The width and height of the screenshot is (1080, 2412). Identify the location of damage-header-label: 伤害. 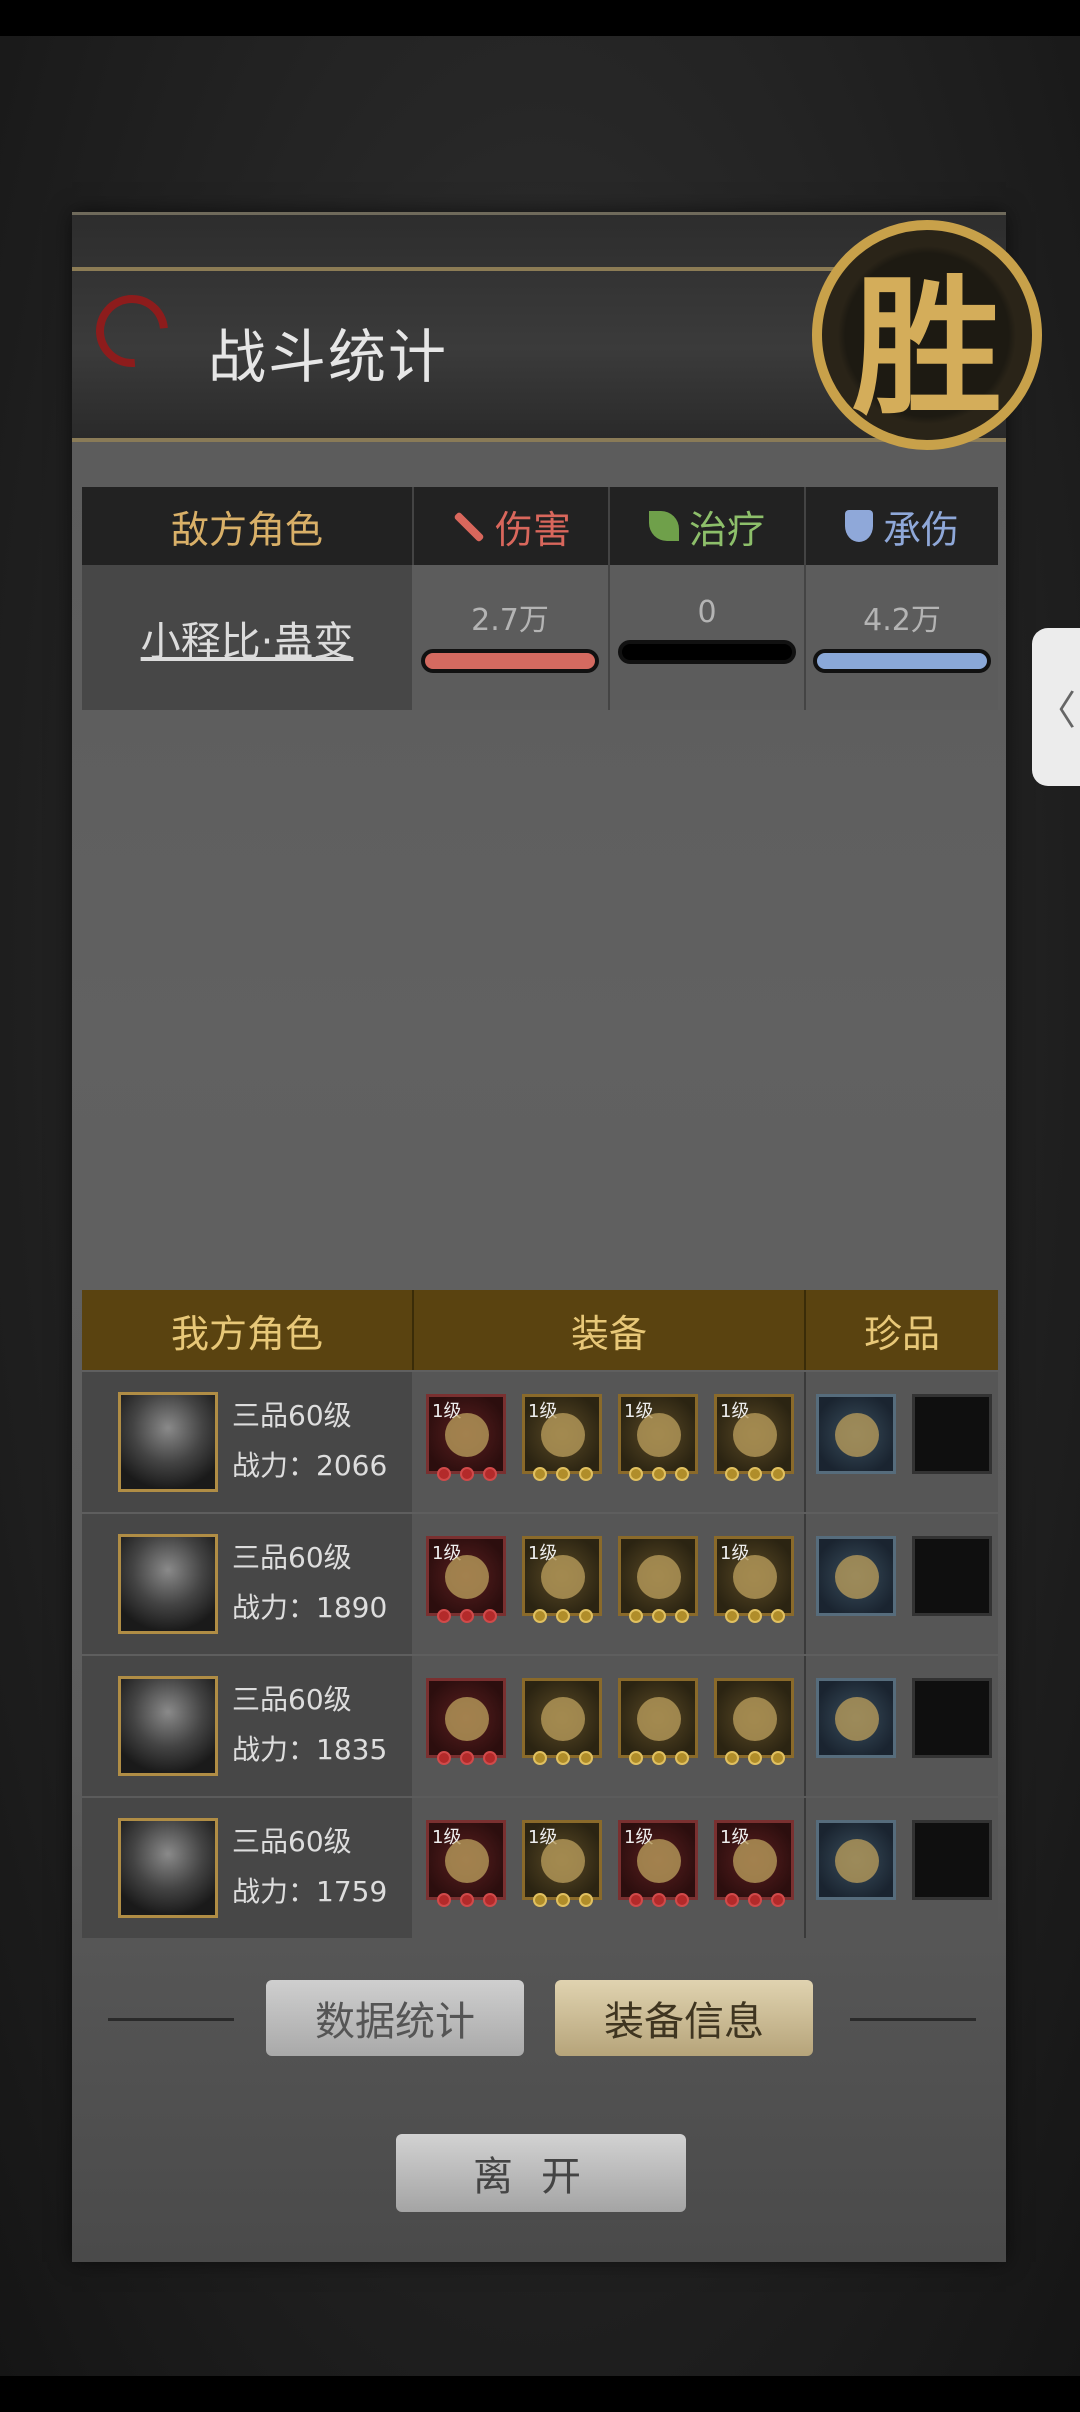
(532, 529).